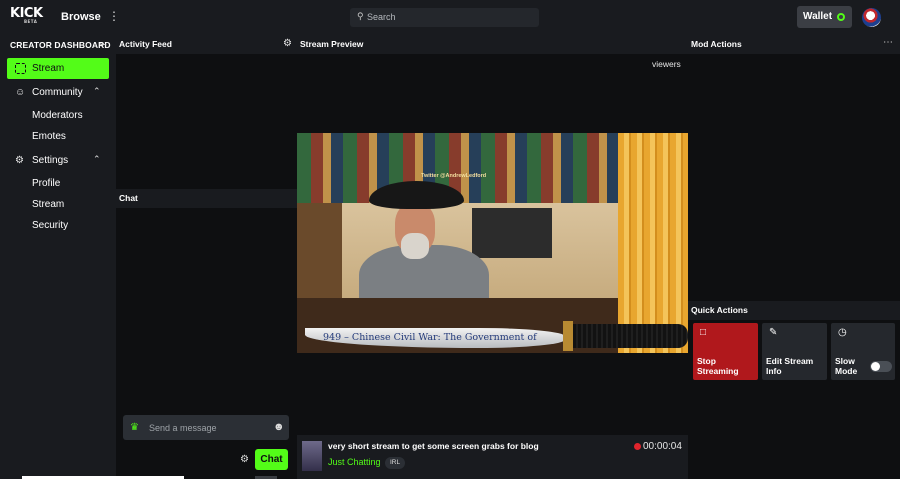  Describe the element at coordinates (630, 336) in the screenshot. I see `video-handle` at that location.